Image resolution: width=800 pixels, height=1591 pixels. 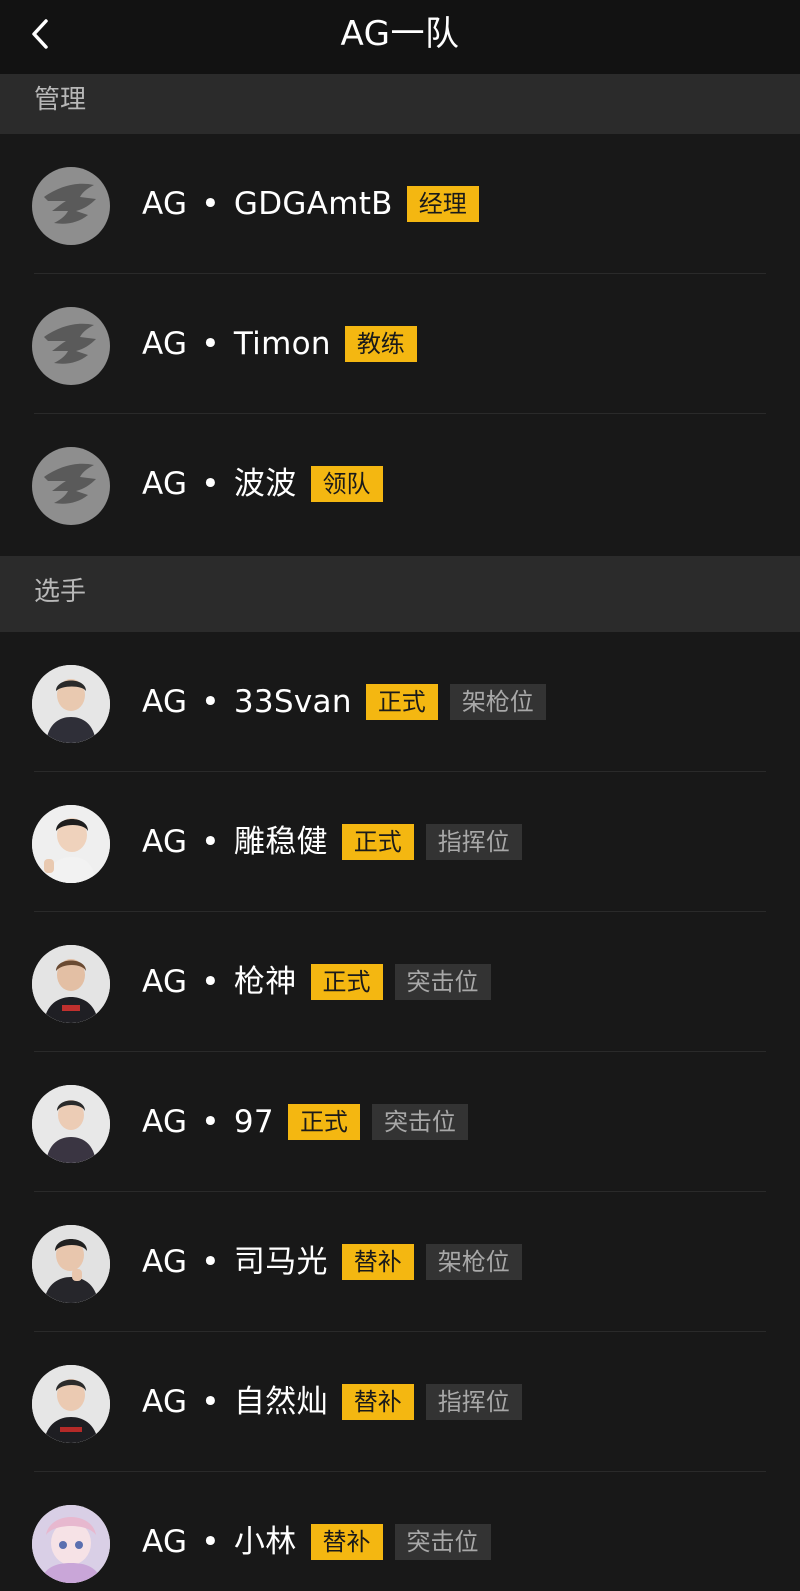 I want to click on role-badge: 教练, so click(x=380, y=344).